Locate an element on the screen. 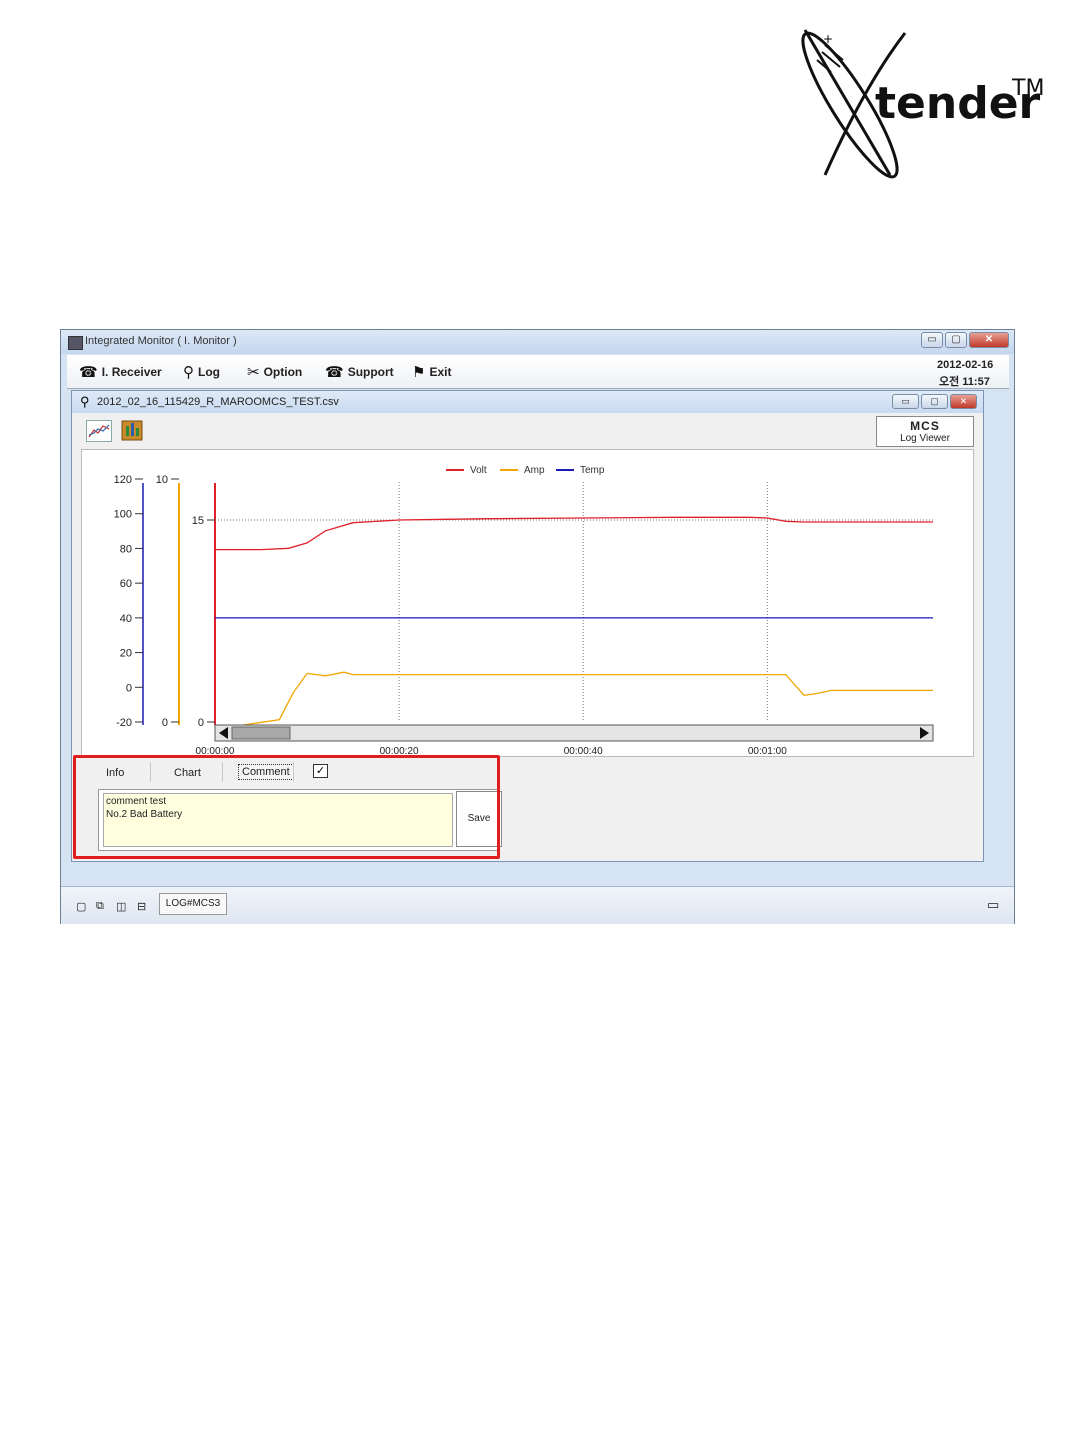  status-bar: ▢ ⧉ ◫ ⊟ LOG#MCS3 ▭ is located at coordinates (537, 905).